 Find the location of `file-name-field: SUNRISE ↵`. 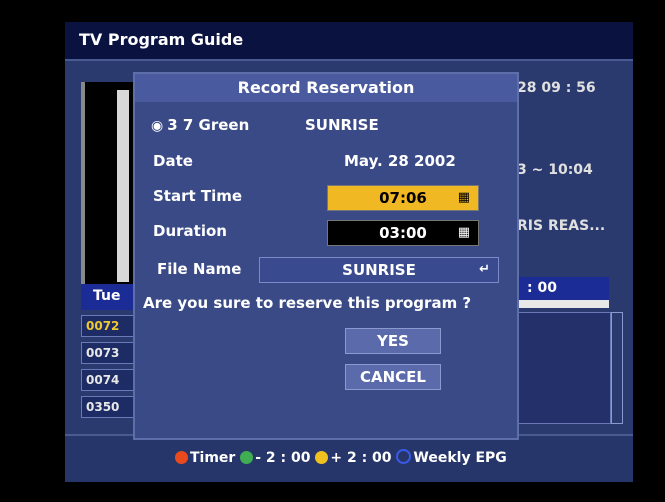

file-name-field: SUNRISE ↵ is located at coordinates (379, 270).